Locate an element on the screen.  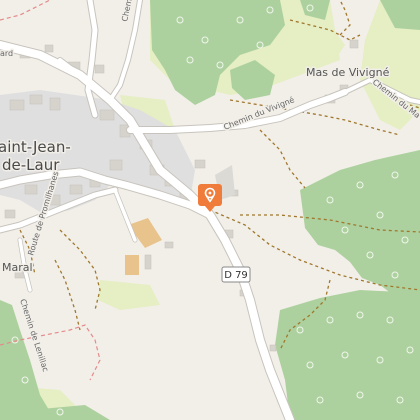
road-label-top-left: ard is located at coordinates (6, 53).